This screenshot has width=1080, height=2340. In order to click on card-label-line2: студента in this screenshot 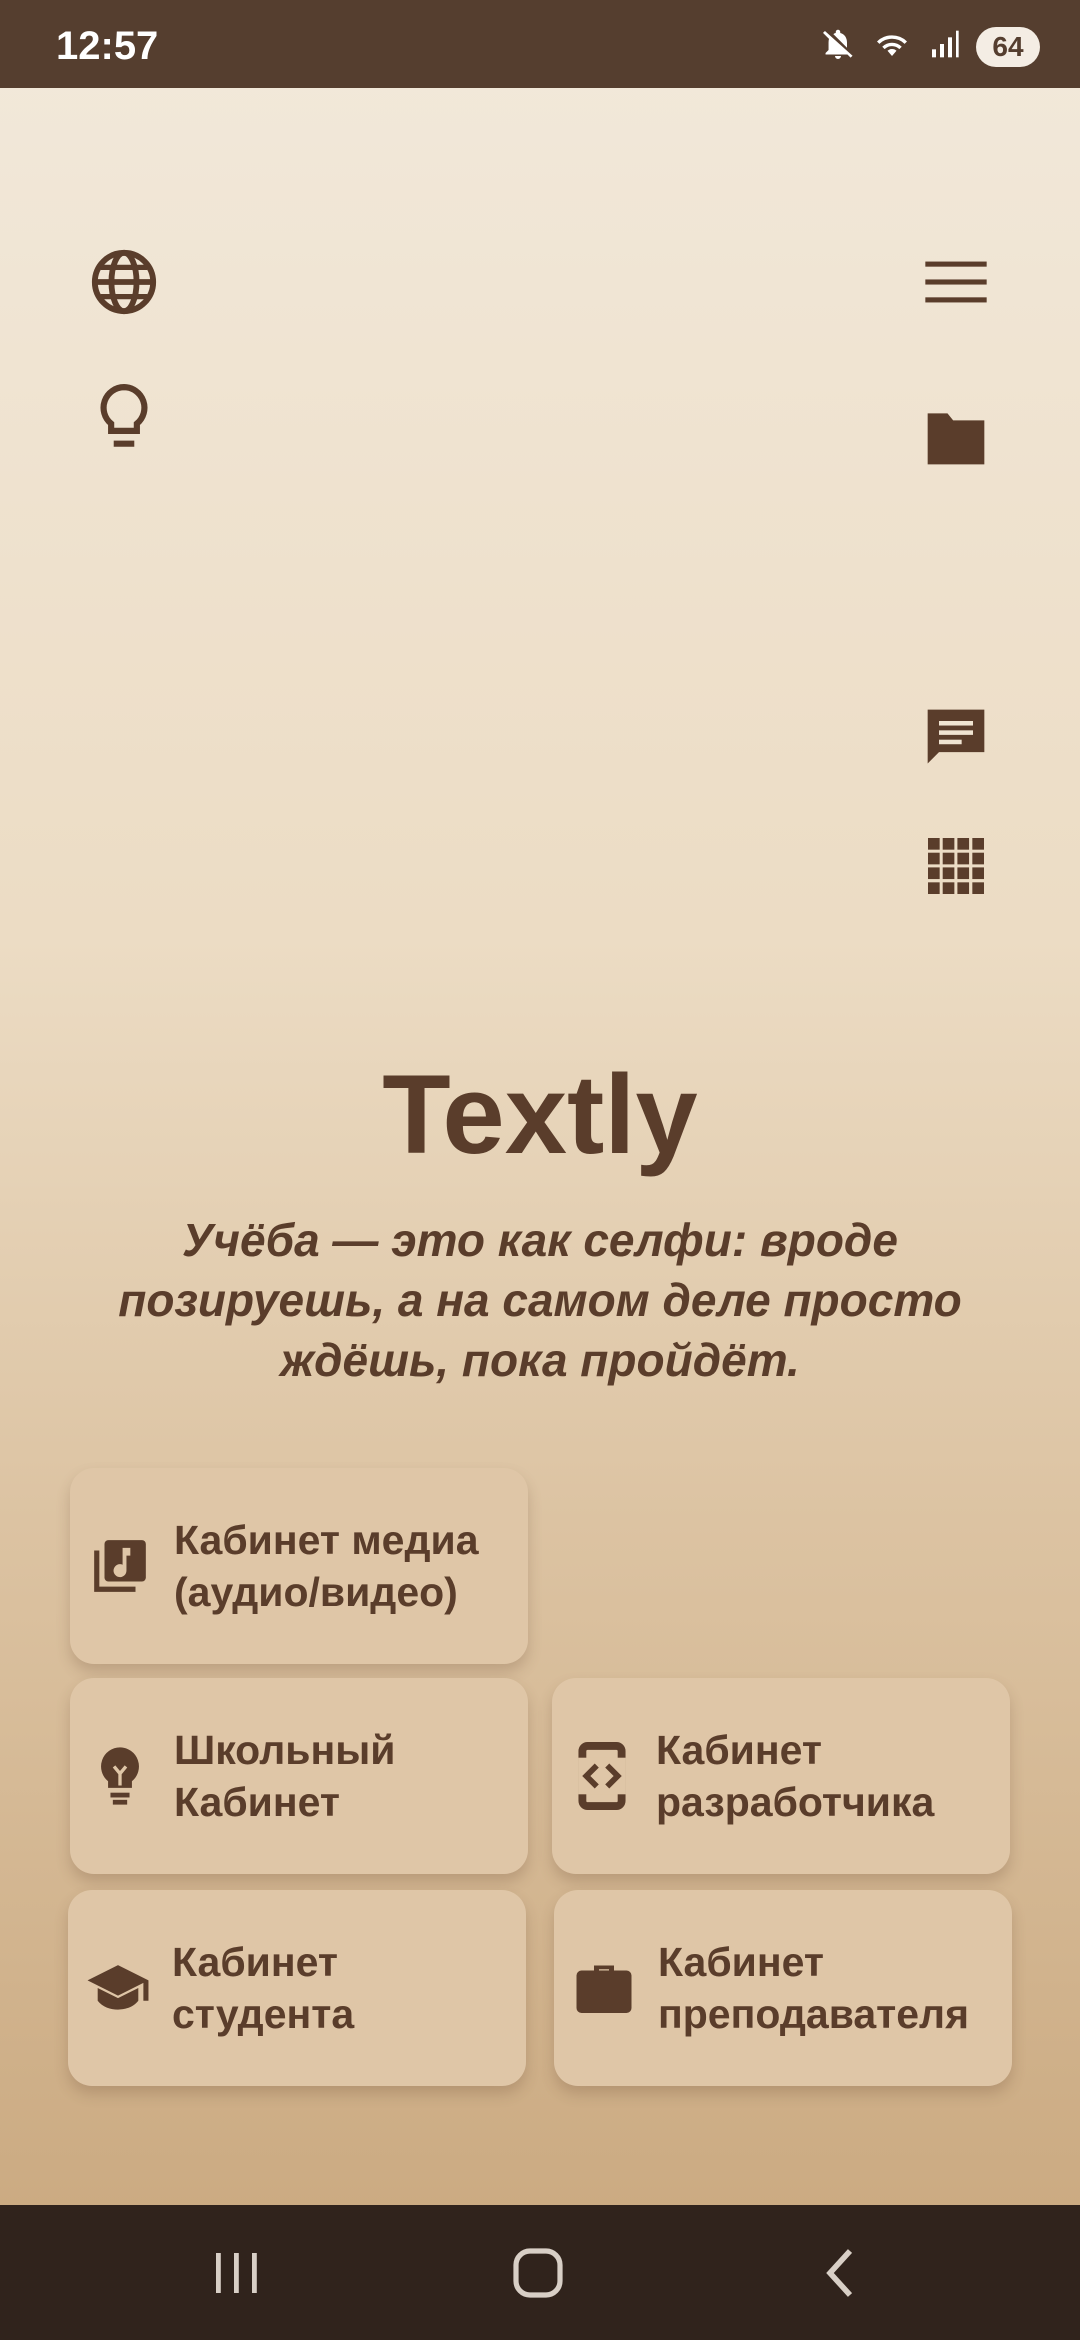, I will do `click(263, 2014)`.